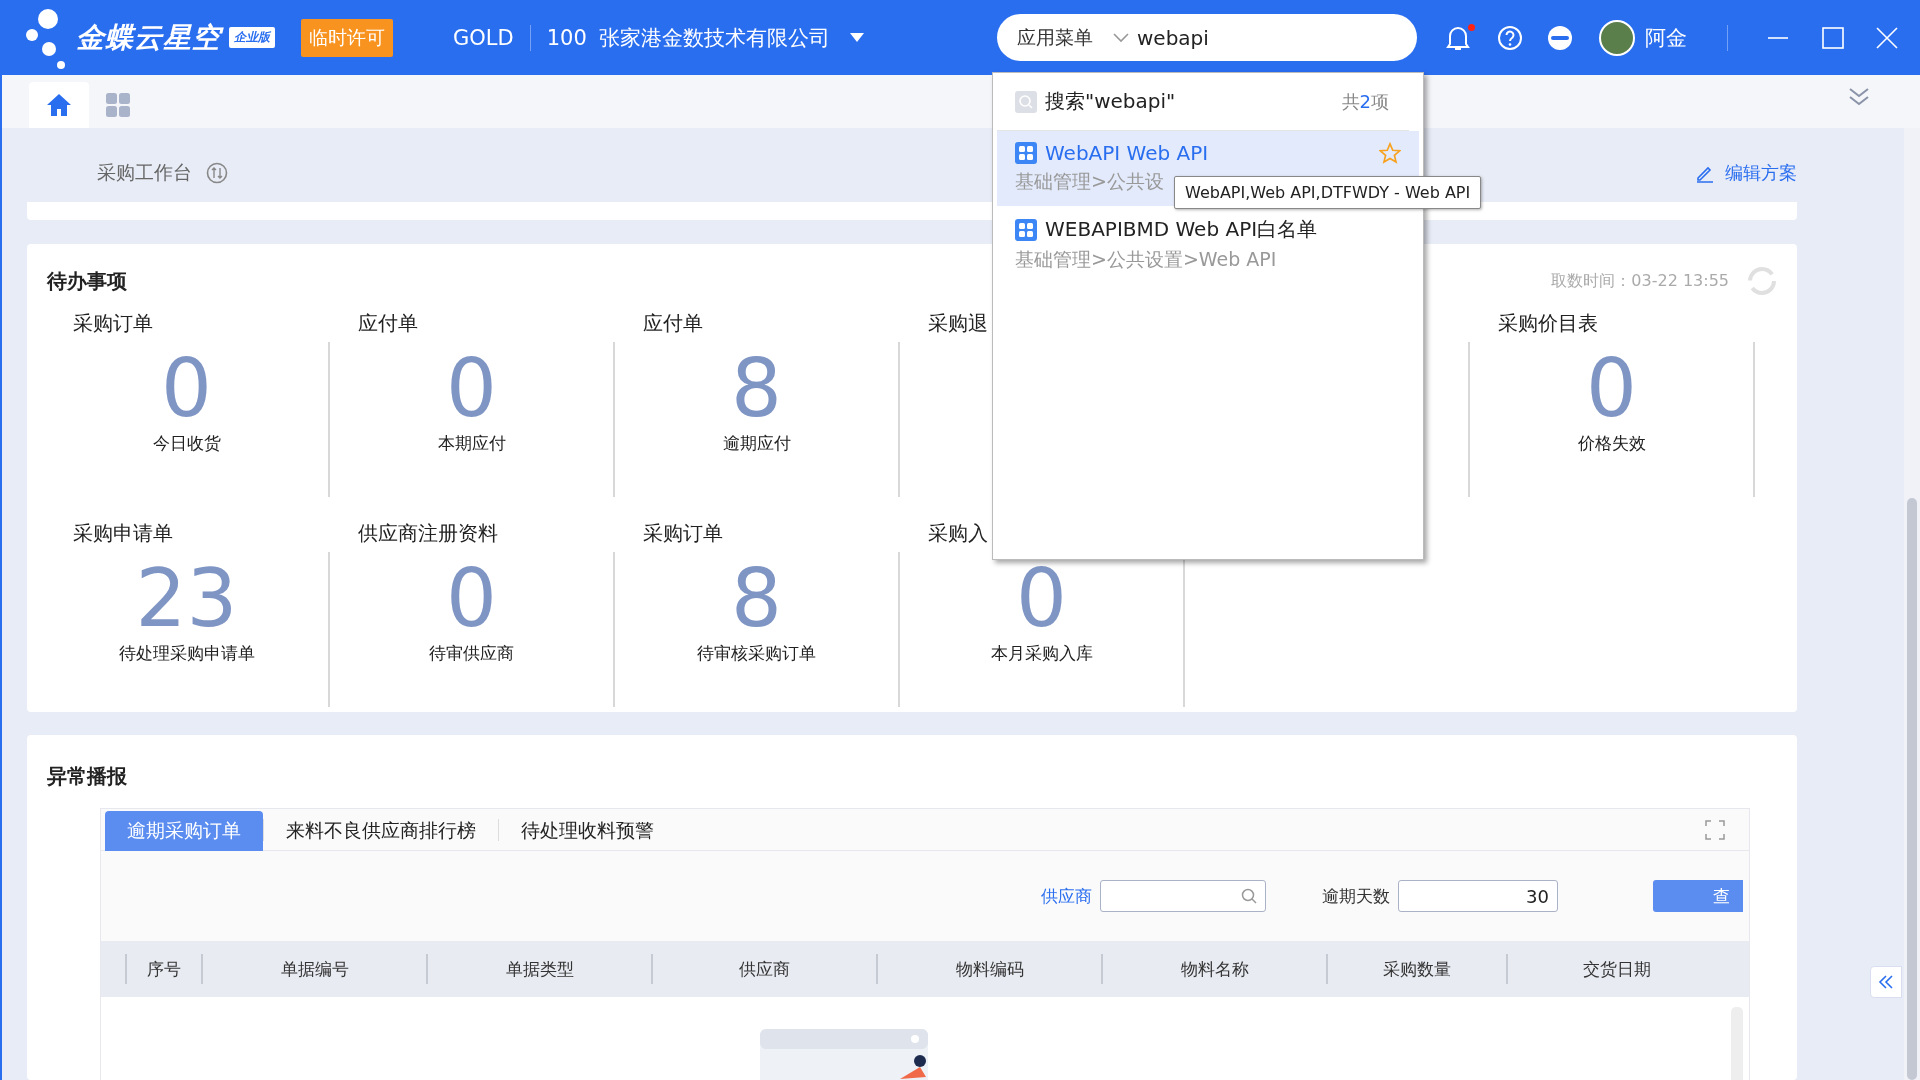  What do you see at coordinates (1640, 281) in the screenshot?
I see `fetch-time: 取数时间：03-22 13:55` at bounding box center [1640, 281].